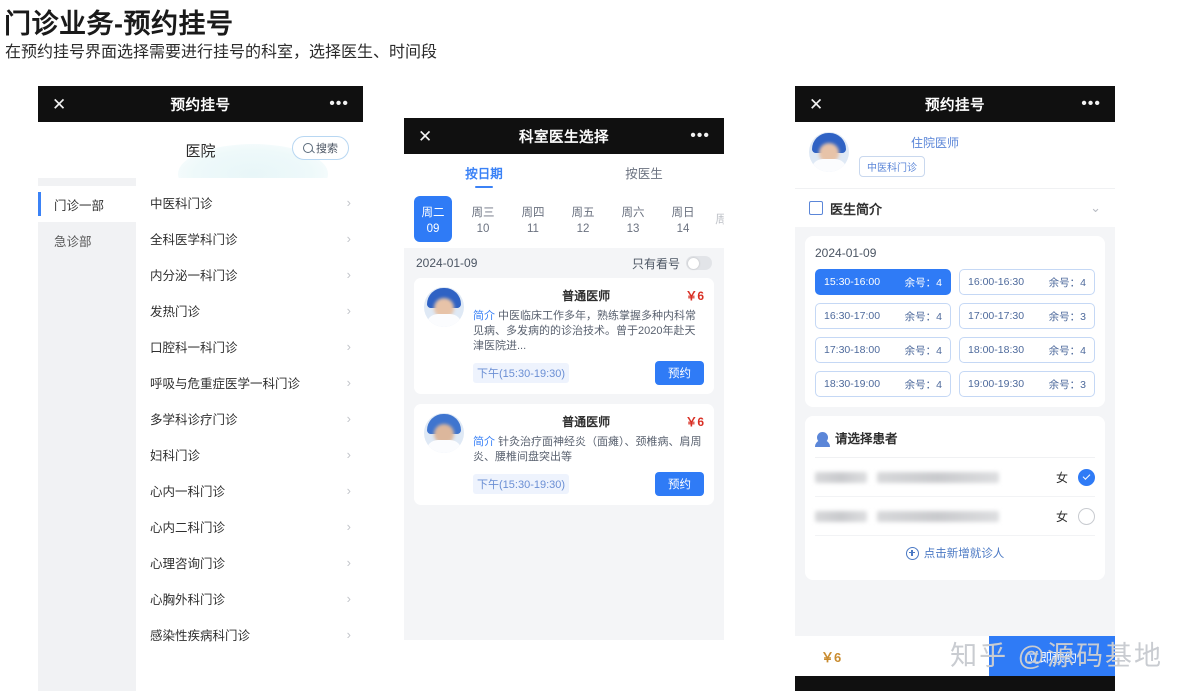 The height and width of the screenshot is (691, 1177). What do you see at coordinates (1027, 316) in the screenshot?
I see `time-slot: 17:00-17:30 余号：3` at bounding box center [1027, 316].